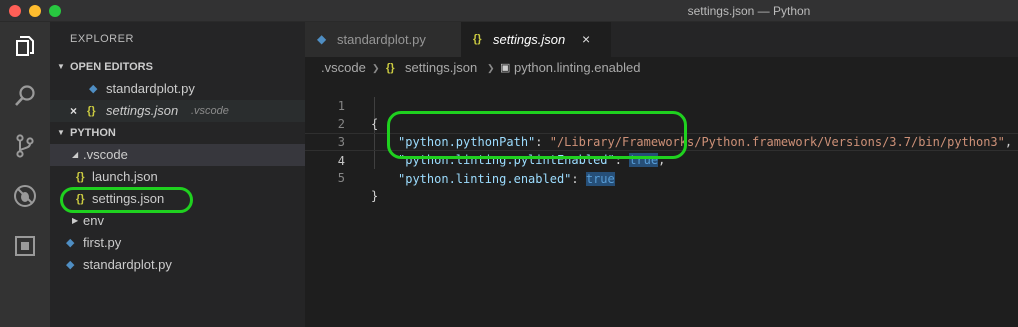  Describe the element at coordinates (586, 39) in the screenshot. I see `close-tab-icon: ×` at that location.